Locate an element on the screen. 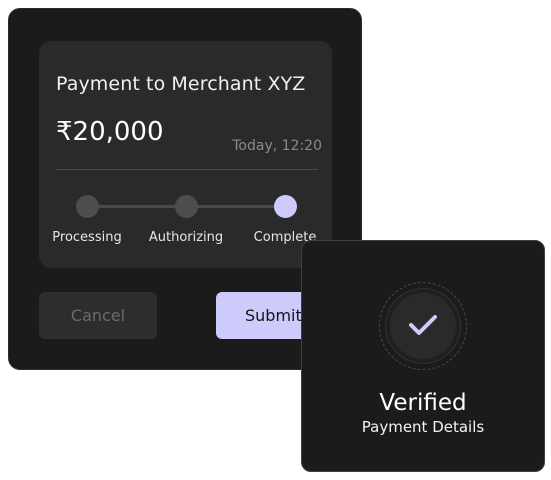 The image size is (551, 480). step-dot-complete is located at coordinates (285, 206).